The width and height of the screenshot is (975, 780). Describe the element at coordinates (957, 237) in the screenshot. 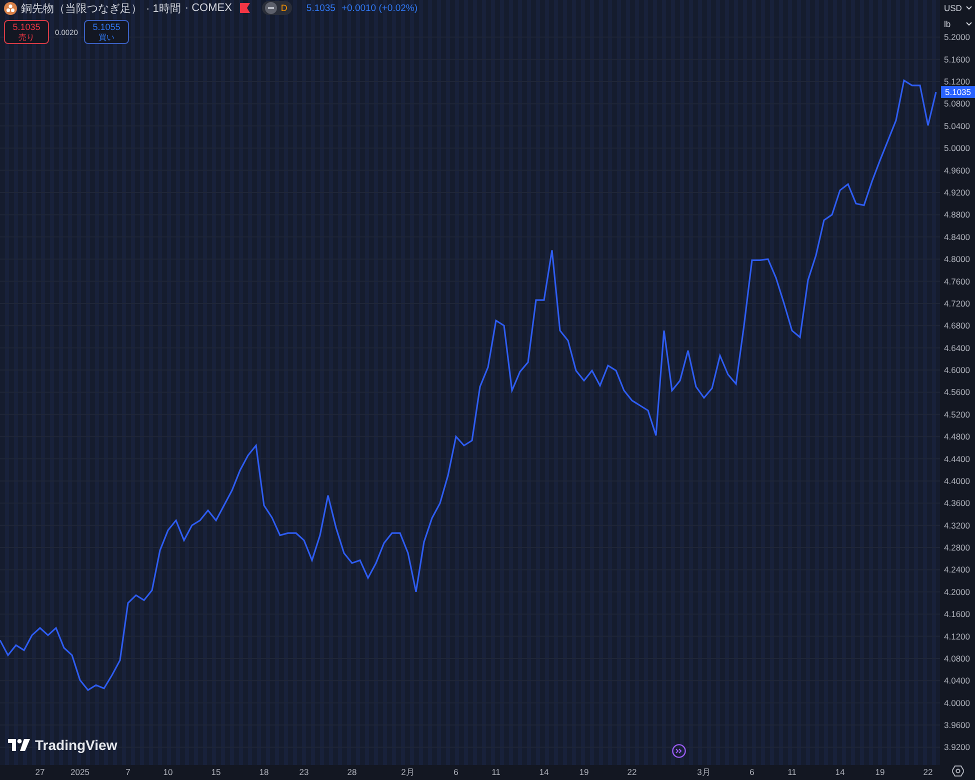

I see `y-axis-label: 4.8400` at that location.